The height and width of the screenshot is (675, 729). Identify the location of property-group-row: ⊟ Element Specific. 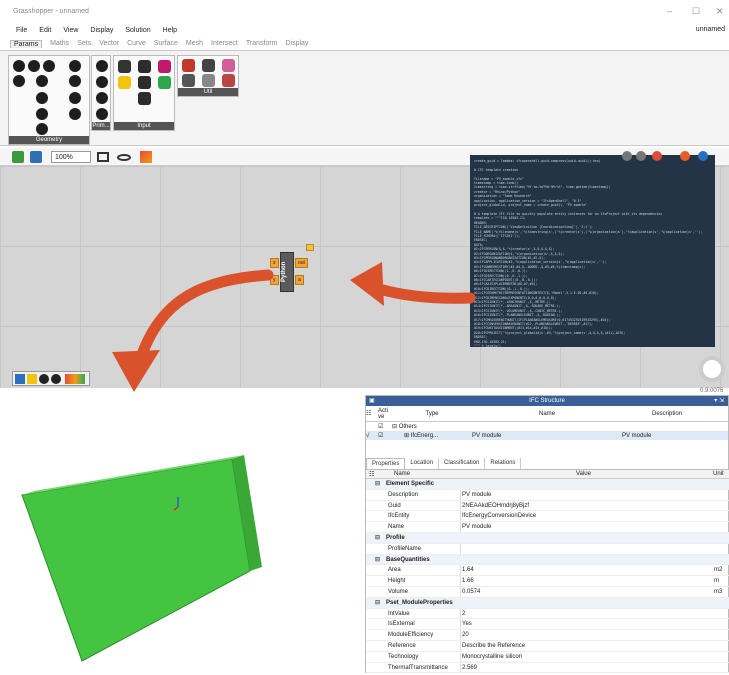
(547, 484).